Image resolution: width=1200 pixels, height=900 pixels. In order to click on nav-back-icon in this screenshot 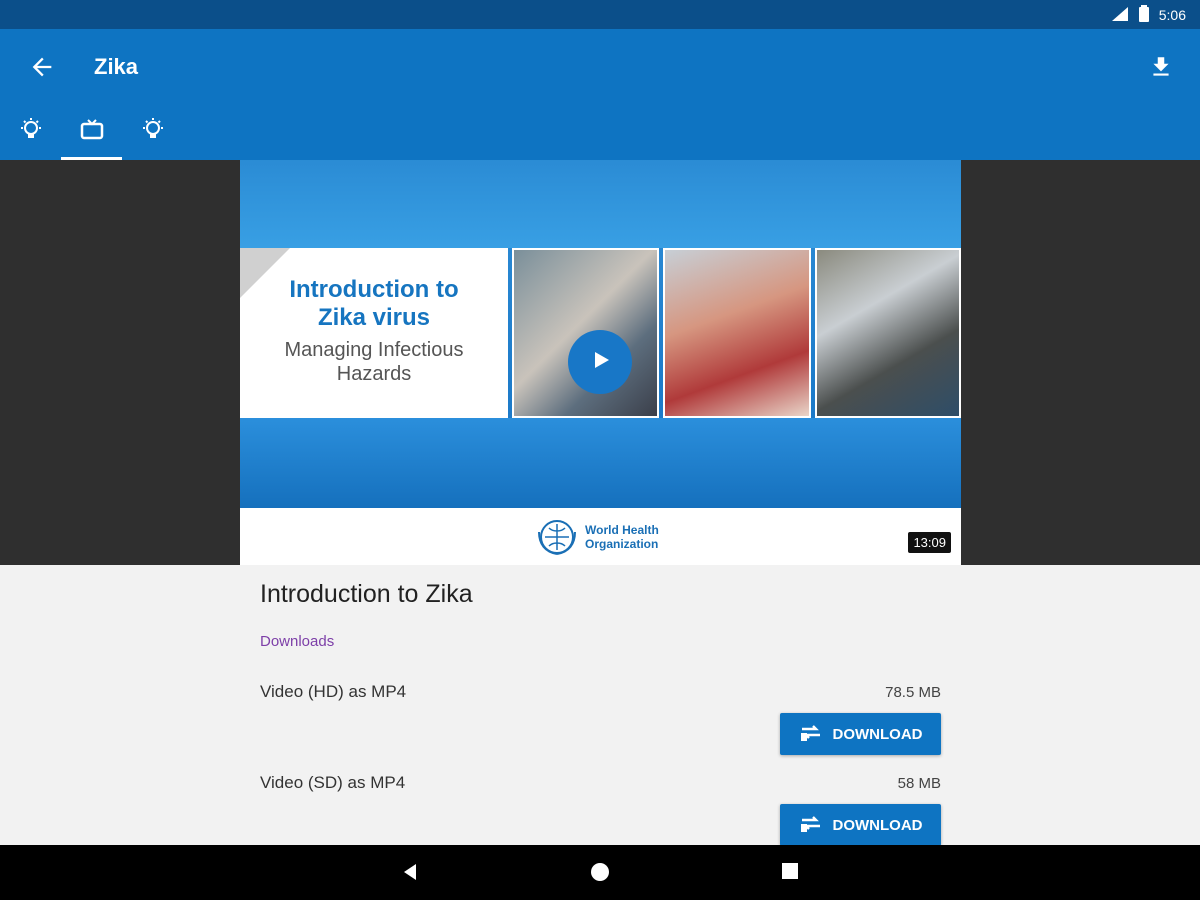, I will do `click(410, 874)`.